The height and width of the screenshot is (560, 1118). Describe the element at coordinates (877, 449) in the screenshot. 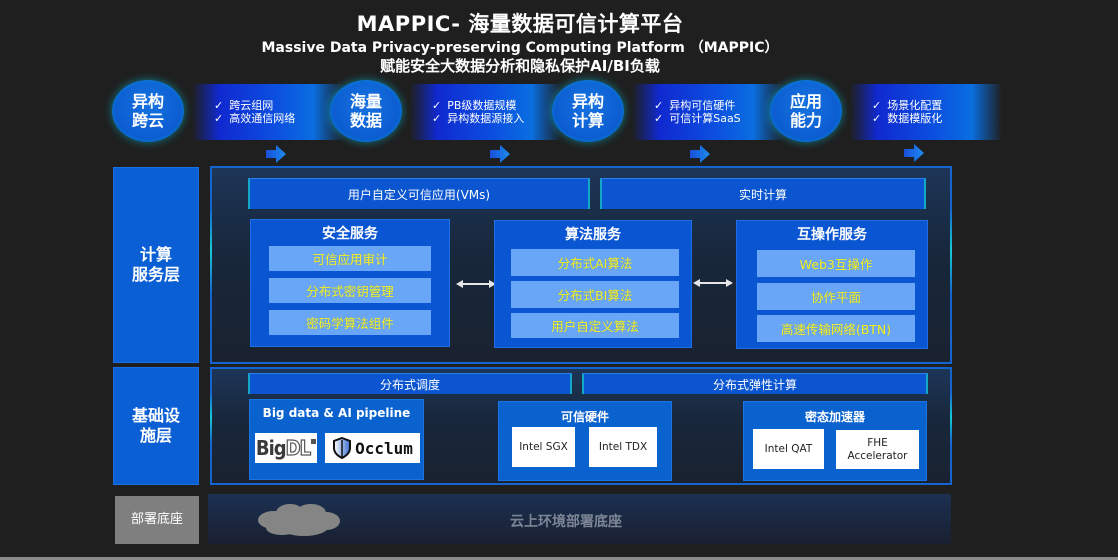

I see `hw-fhe-accelerator: FHE Accelerator` at that location.